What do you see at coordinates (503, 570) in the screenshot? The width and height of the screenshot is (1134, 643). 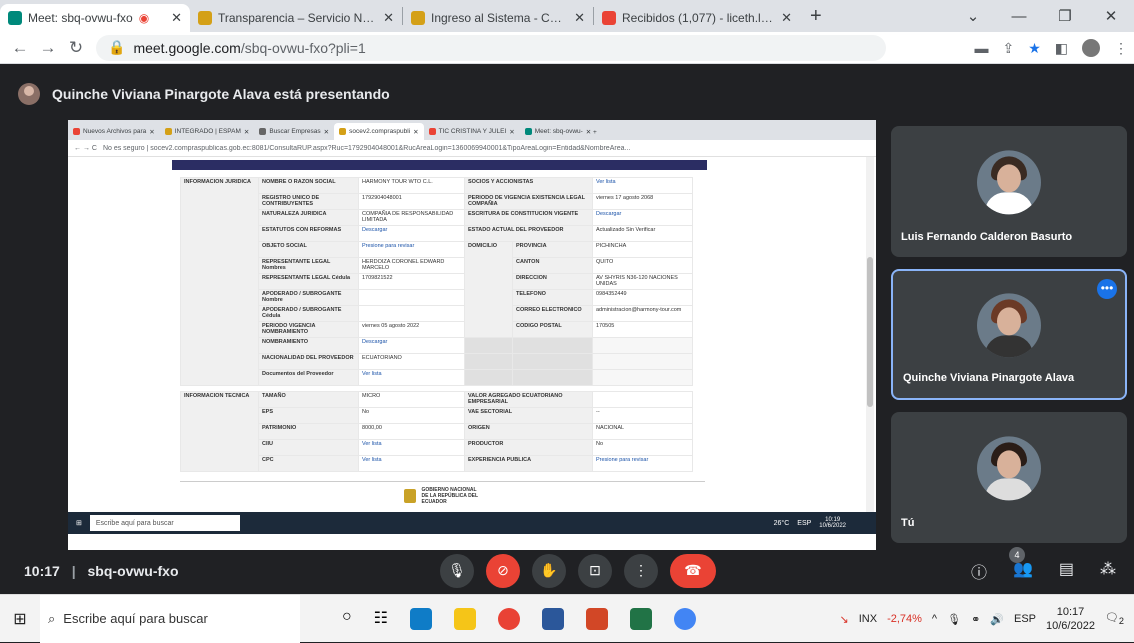 I see `camera-off-button: ⊘` at bounding box center [503, 570].